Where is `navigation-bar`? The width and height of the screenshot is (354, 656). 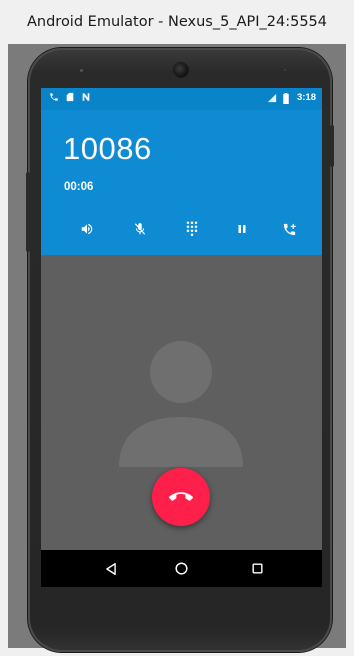 navigation-bar is located at coordinates (181, 568).